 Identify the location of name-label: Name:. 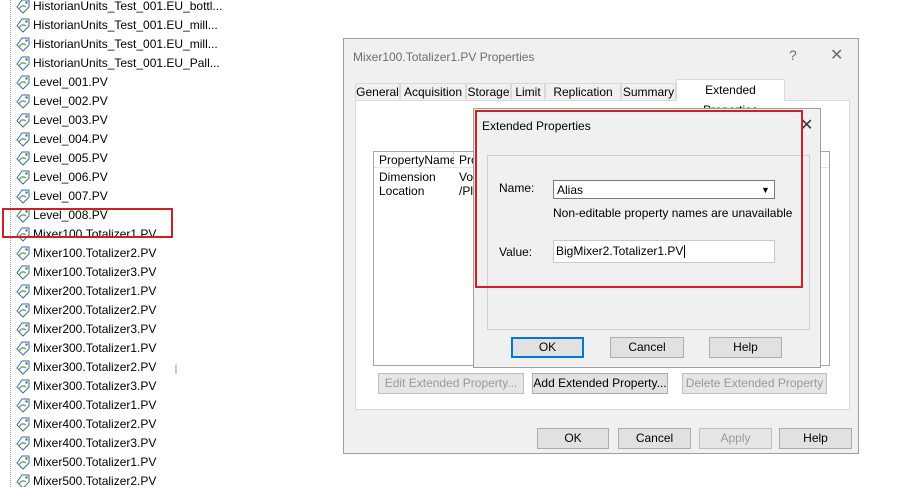
(517, 188).